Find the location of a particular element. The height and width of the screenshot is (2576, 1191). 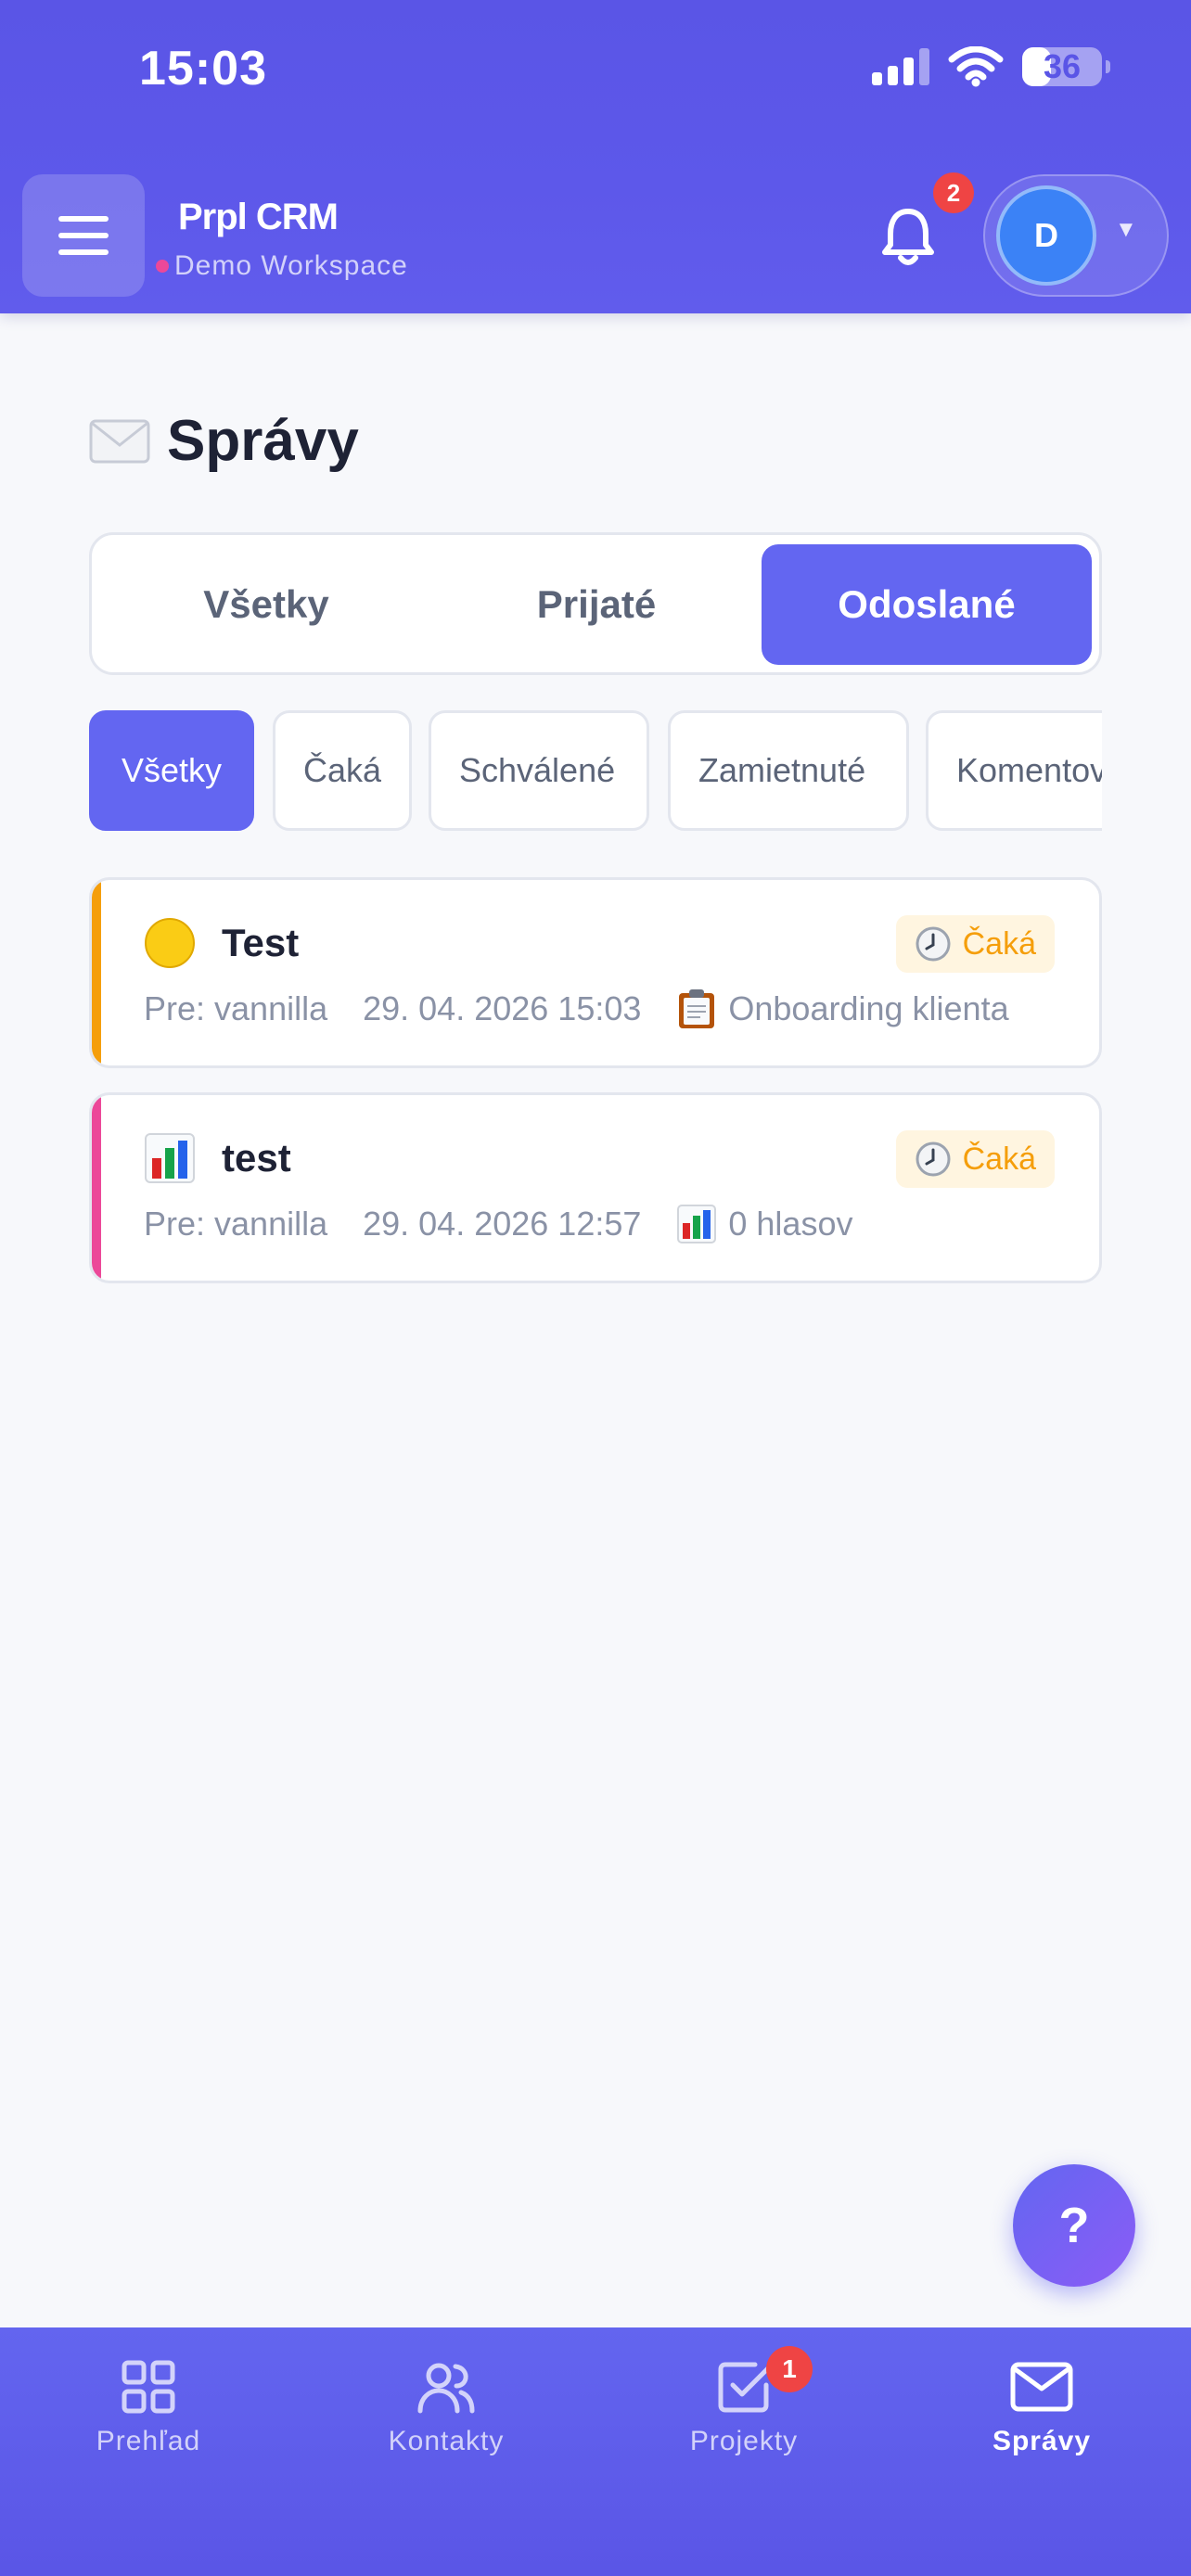

workspace-name: Demo Workspace is located at coordinates (291, 266).